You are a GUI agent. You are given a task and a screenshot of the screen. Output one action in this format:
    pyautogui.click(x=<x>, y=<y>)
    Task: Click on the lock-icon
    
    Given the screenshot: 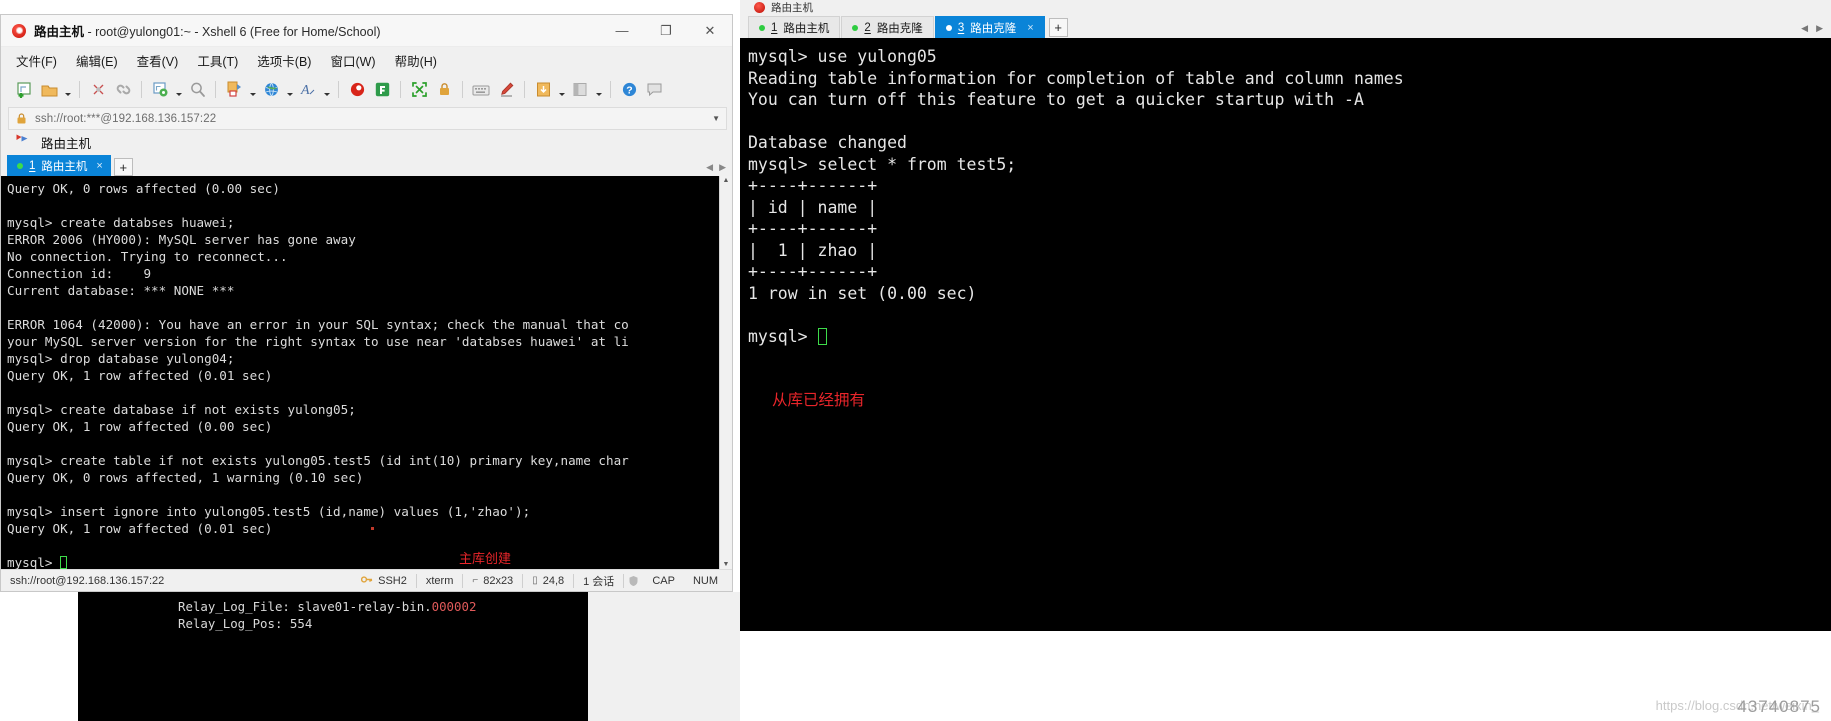 What is the action you would take?
    pyautogui.click(x=444, y=90)
    